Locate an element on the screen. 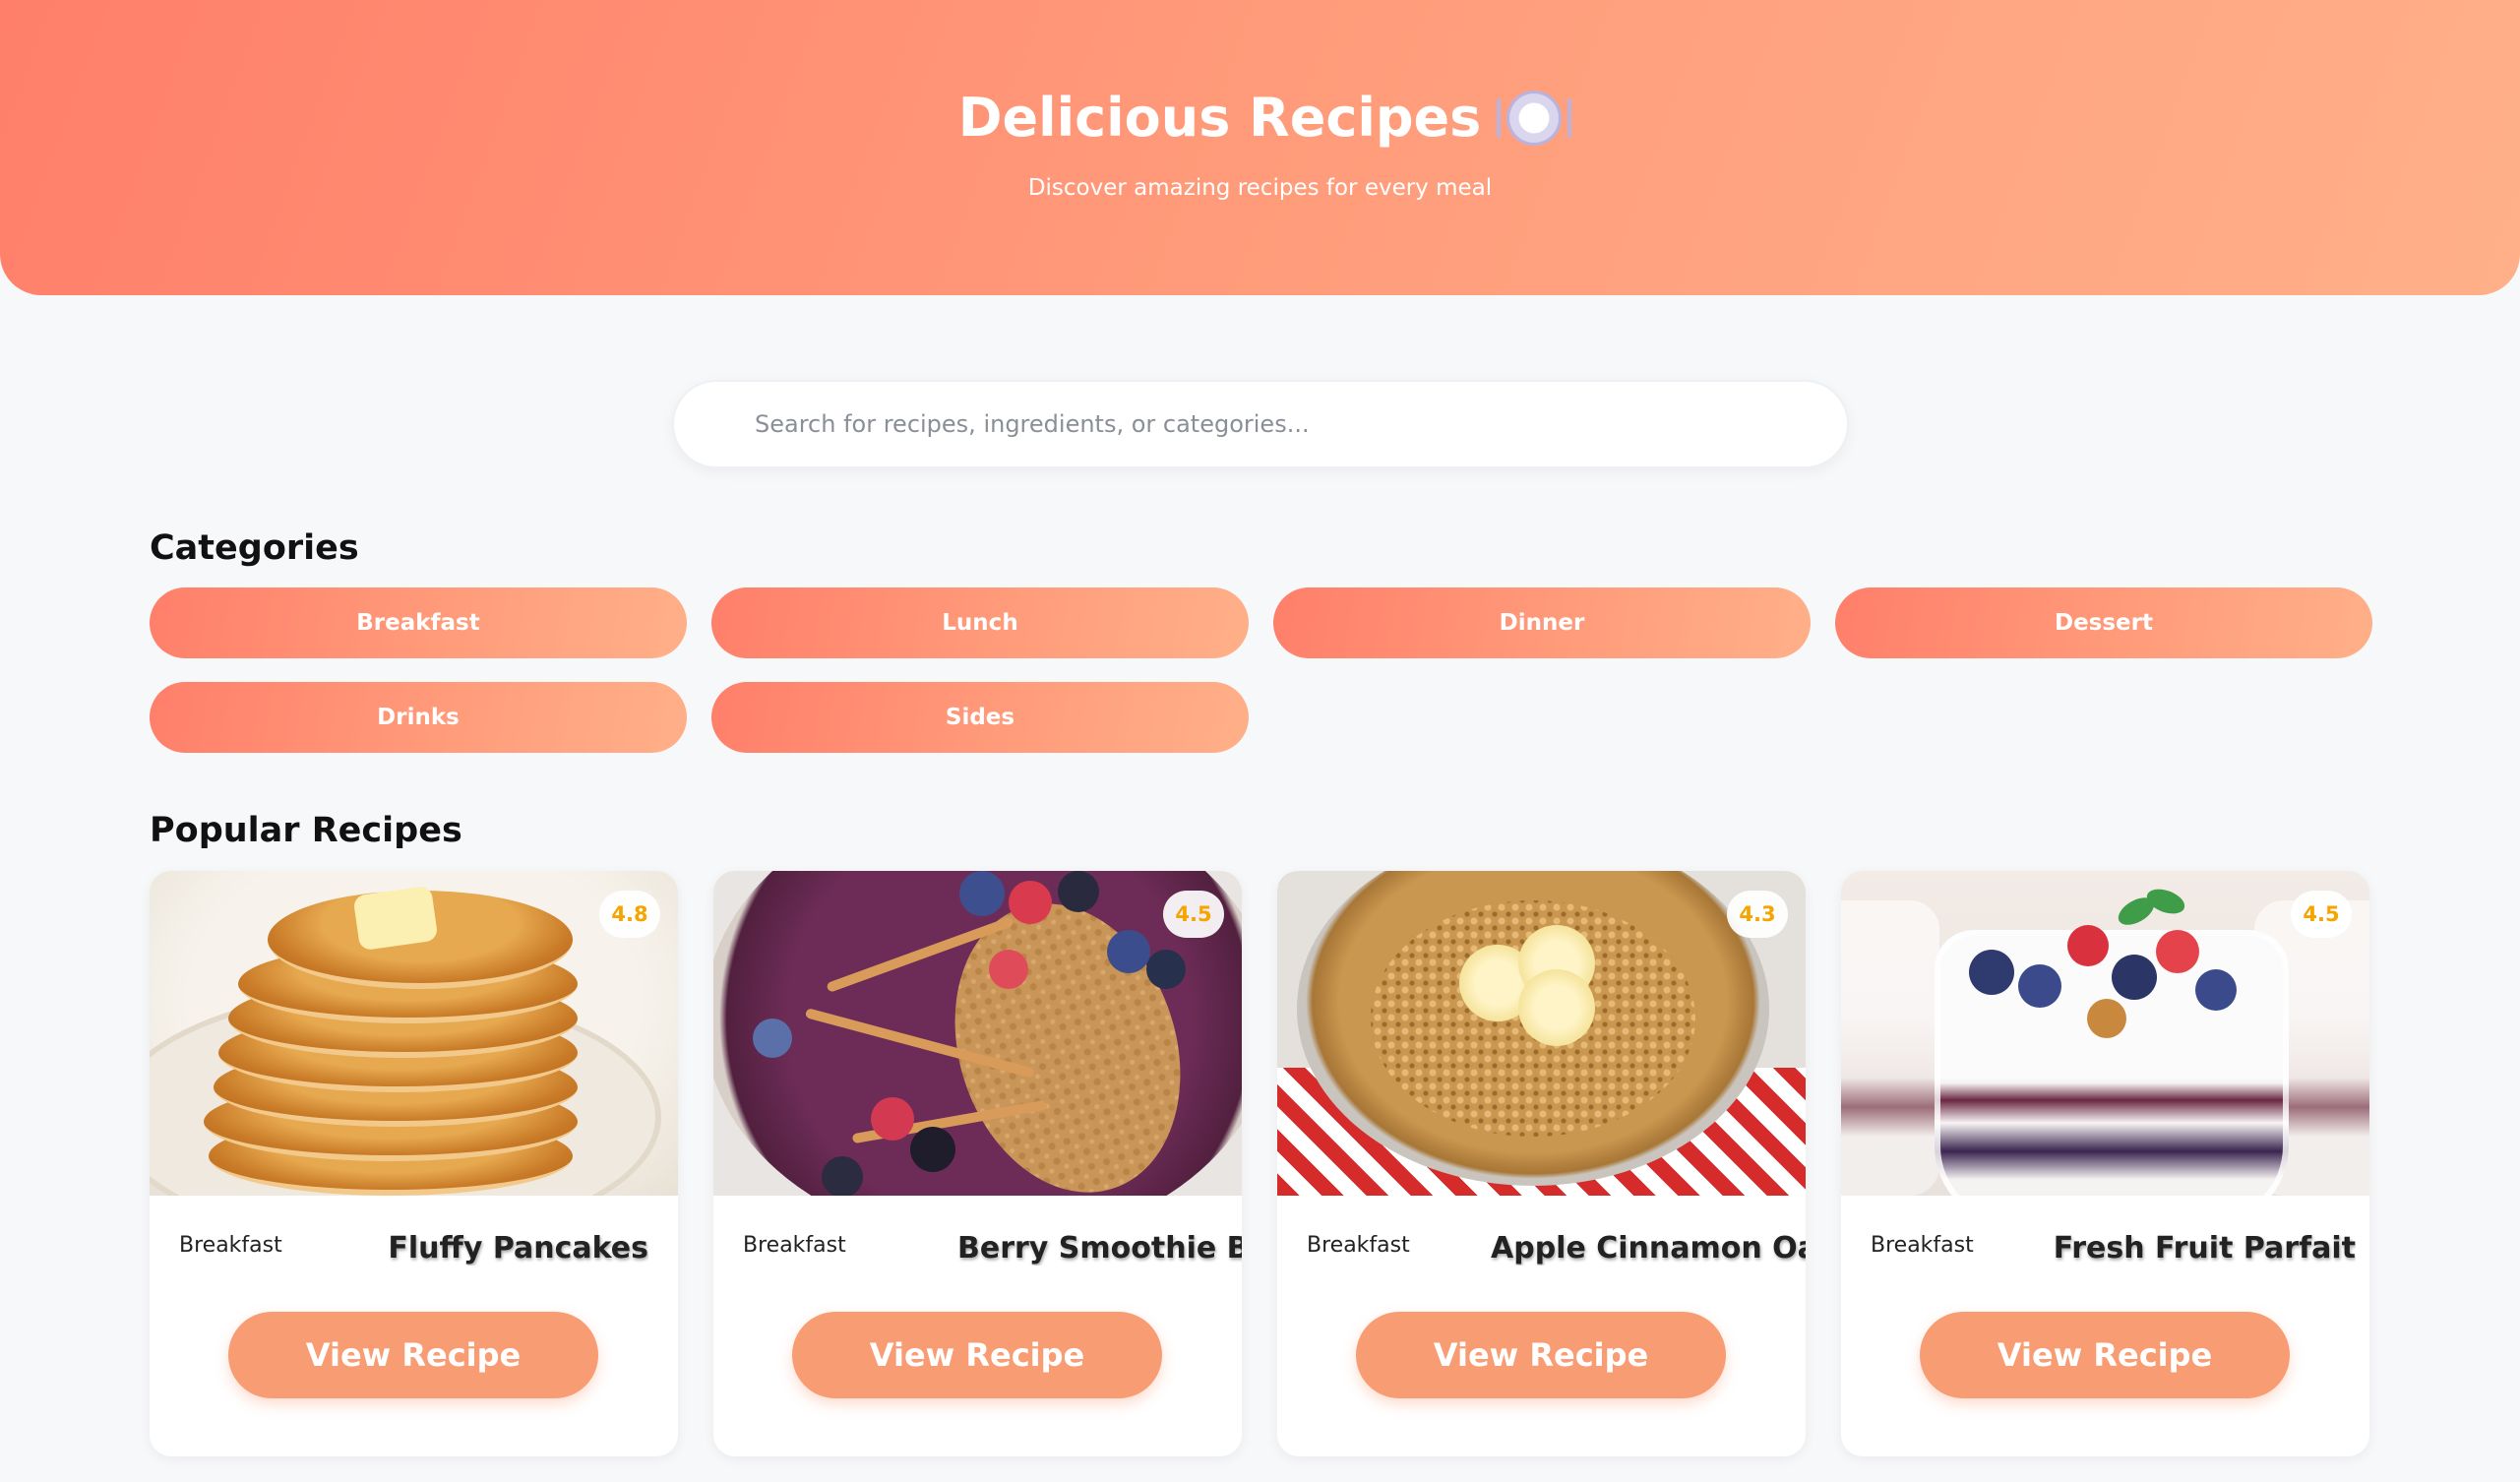  category-lunch-button: Lunch is located at coordinates (980, 622).